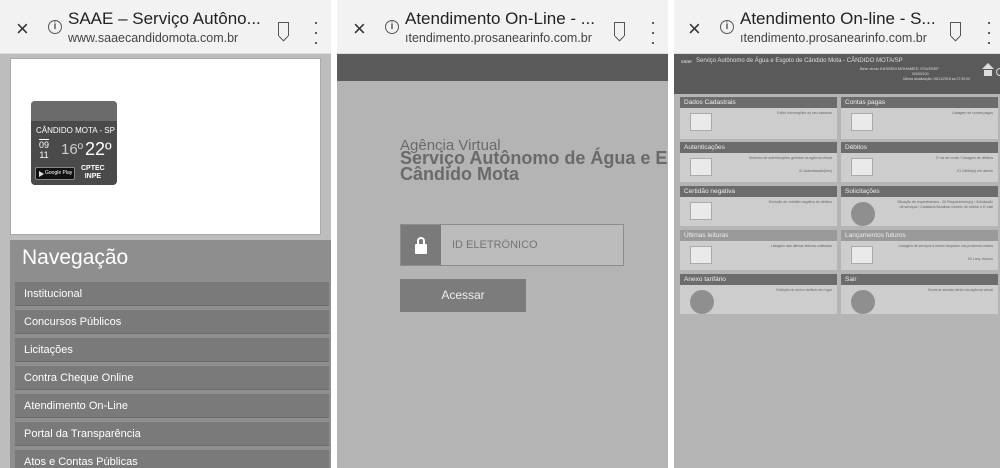  I want to click on printer-icon, so click(701, 167).